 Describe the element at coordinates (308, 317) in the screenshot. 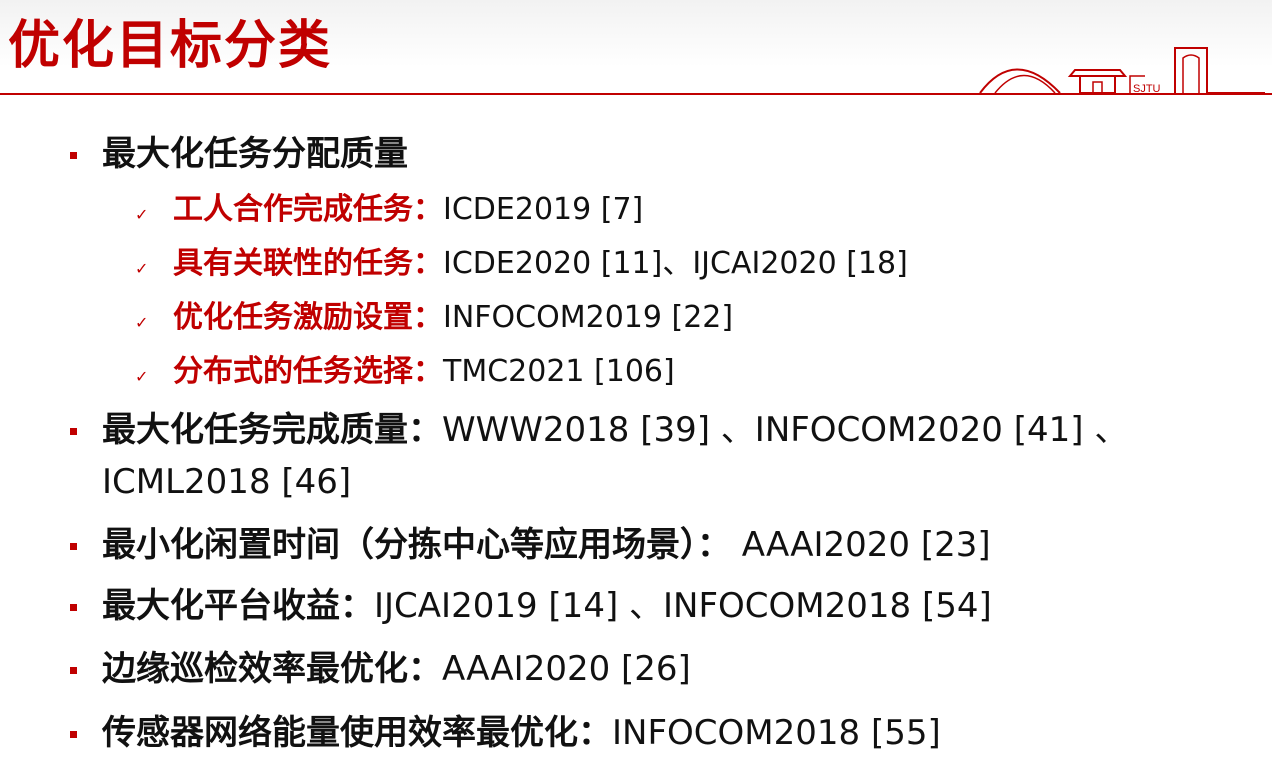

I see `subitem-label: 优化任务激励设置：` at that location.